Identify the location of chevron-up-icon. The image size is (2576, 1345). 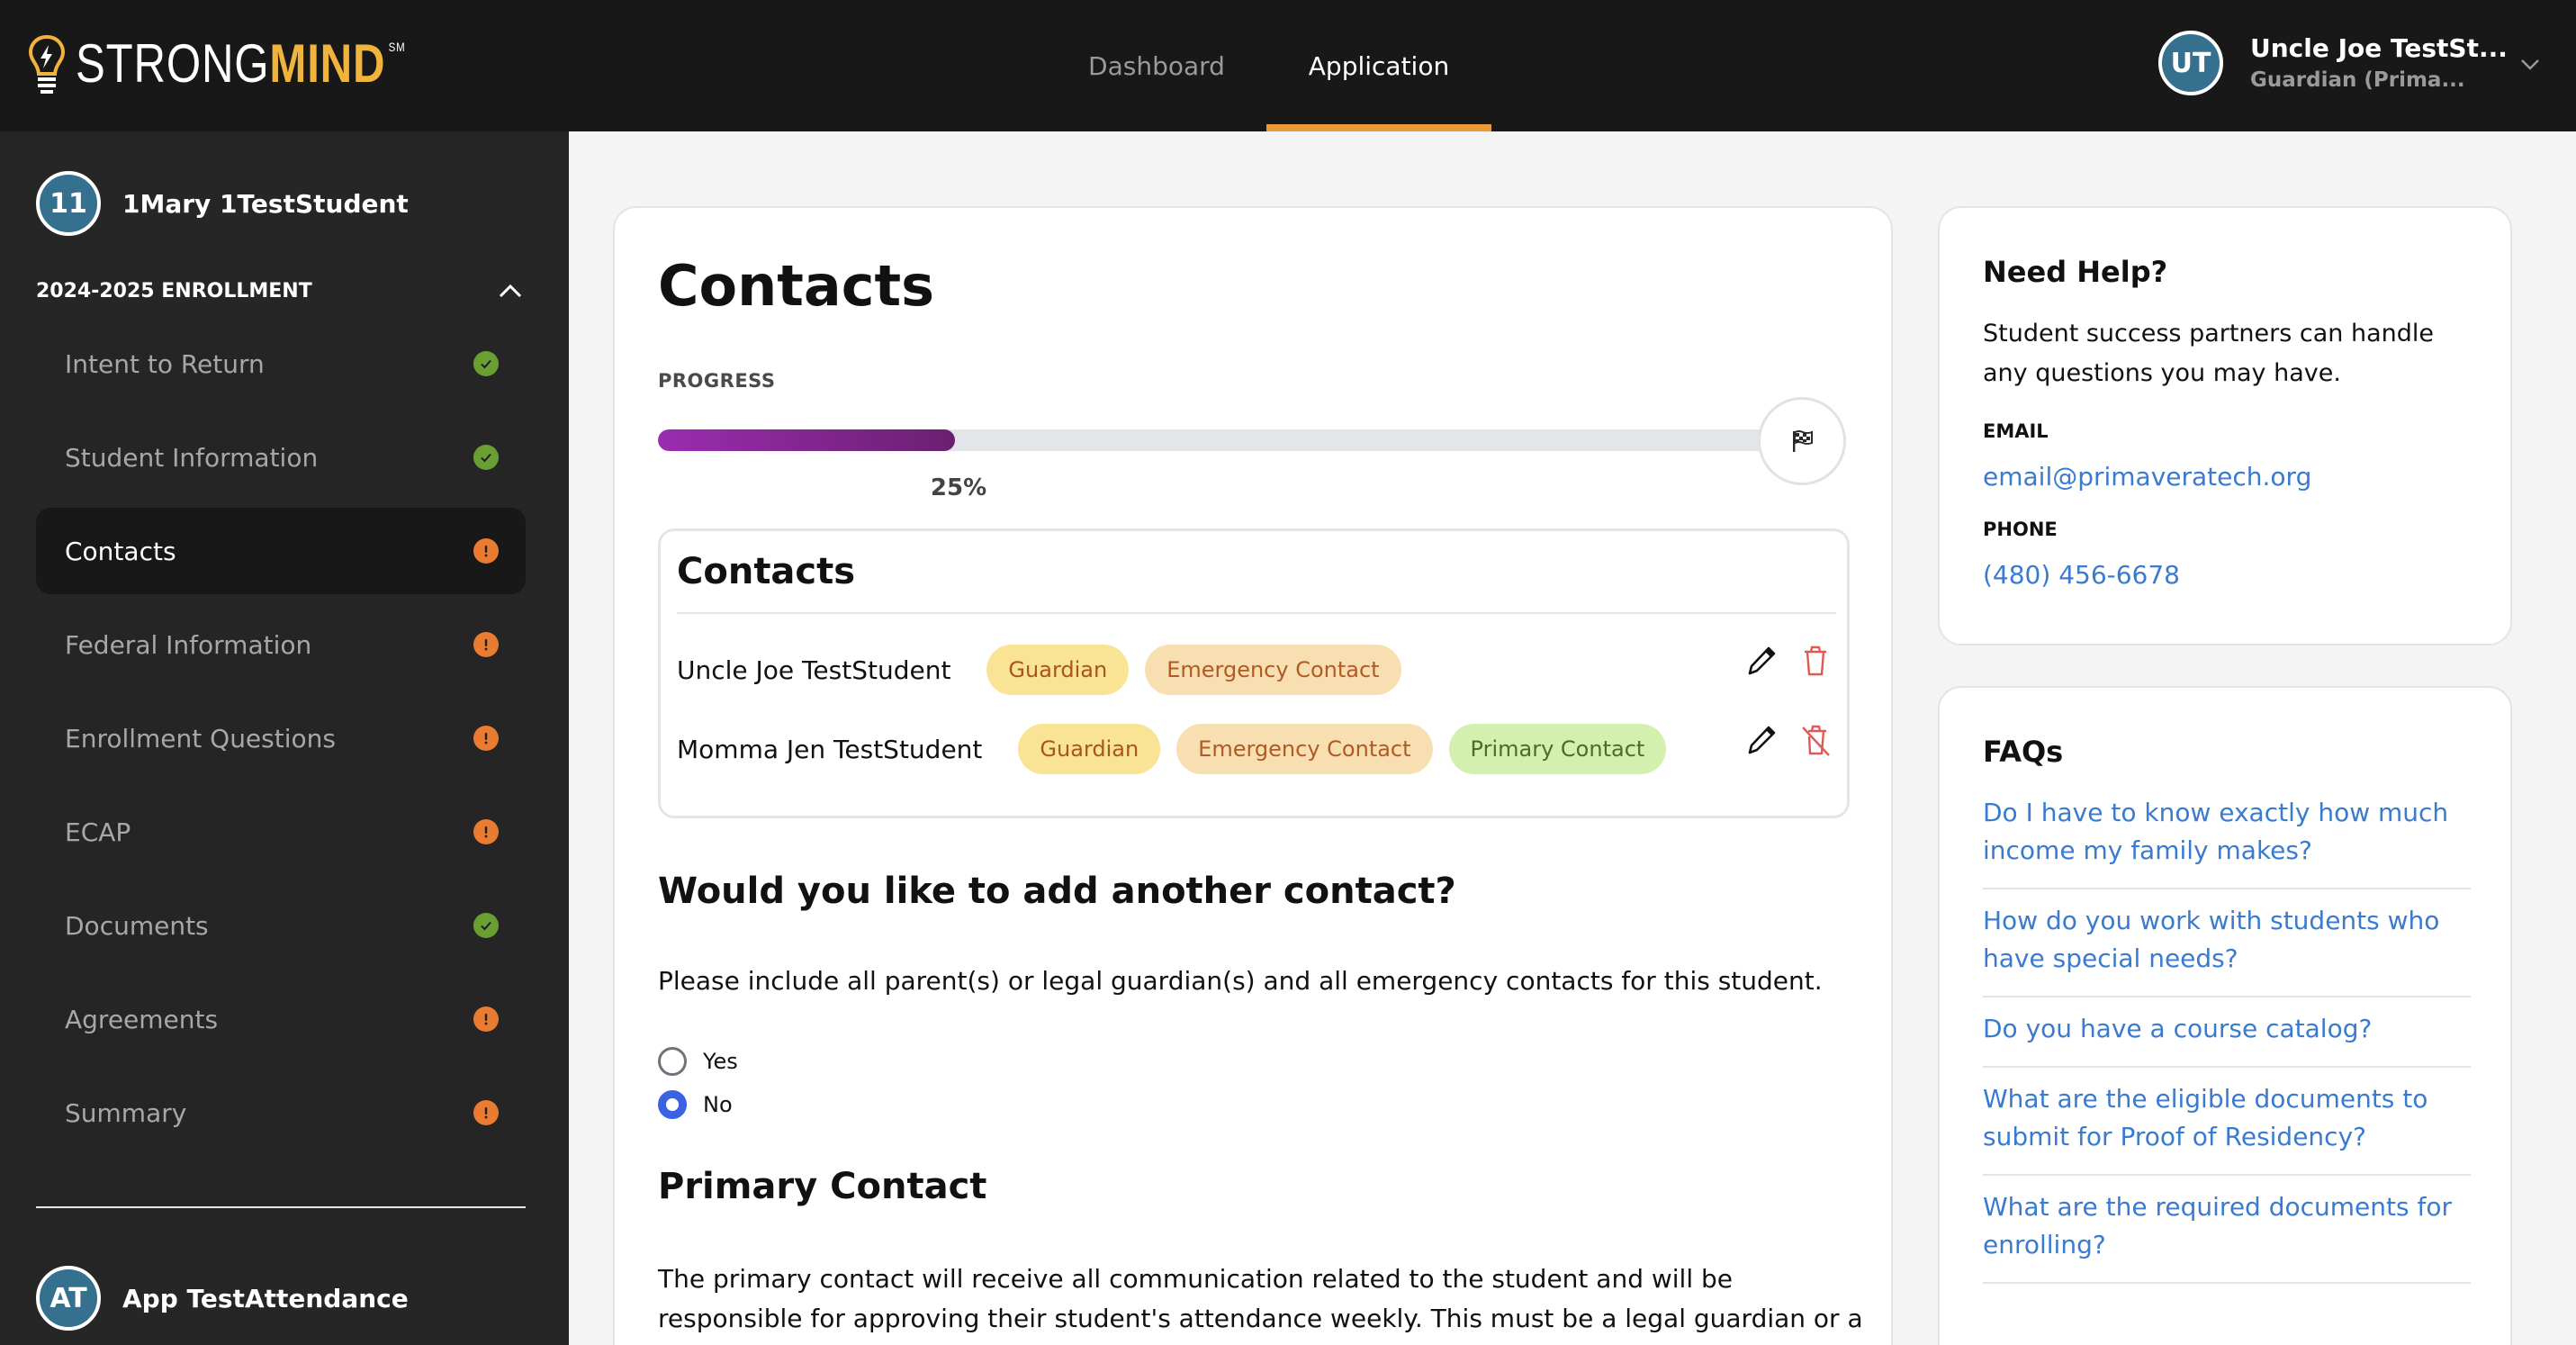
(510, 290).